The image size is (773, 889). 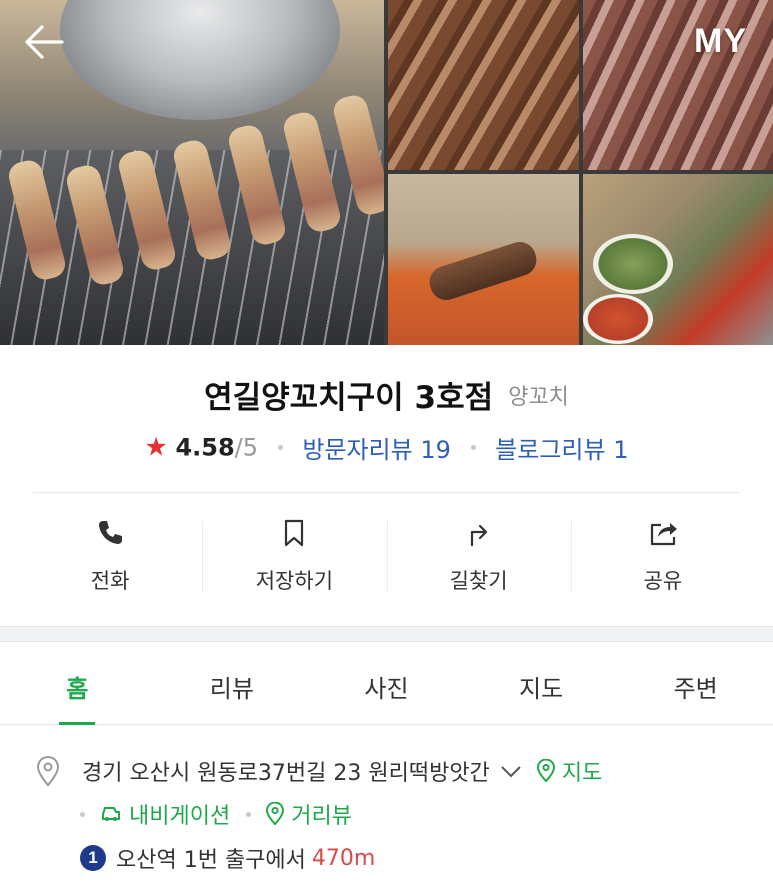 I want to click on star-icon: ★, so click(x=156, y=447).